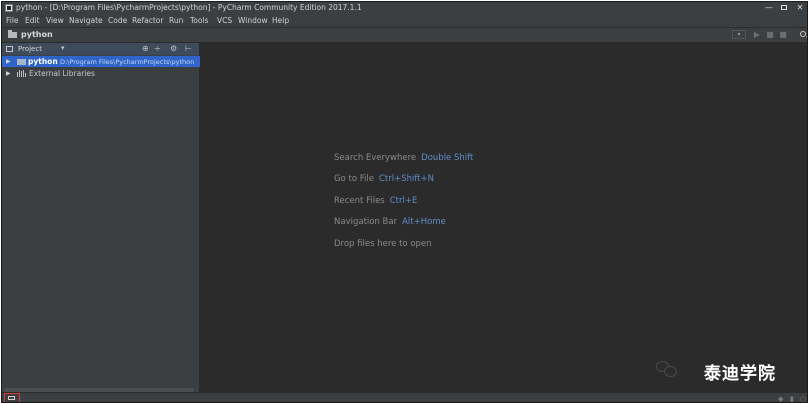  What do you see at coordinates (199, 20) in the screenshot?
I see `menu-tools: Tools` at bounding box center [199, 20].